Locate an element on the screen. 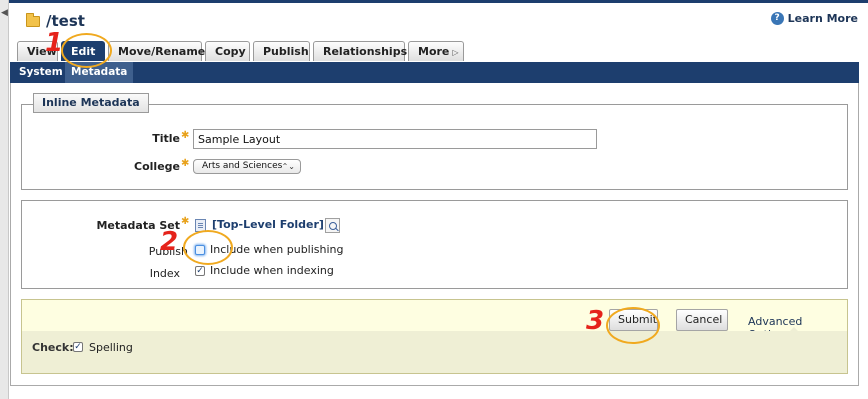 The width and height of the screenshot is (868, 399). tab-publish: Publish is located at coordinates (281, 51).